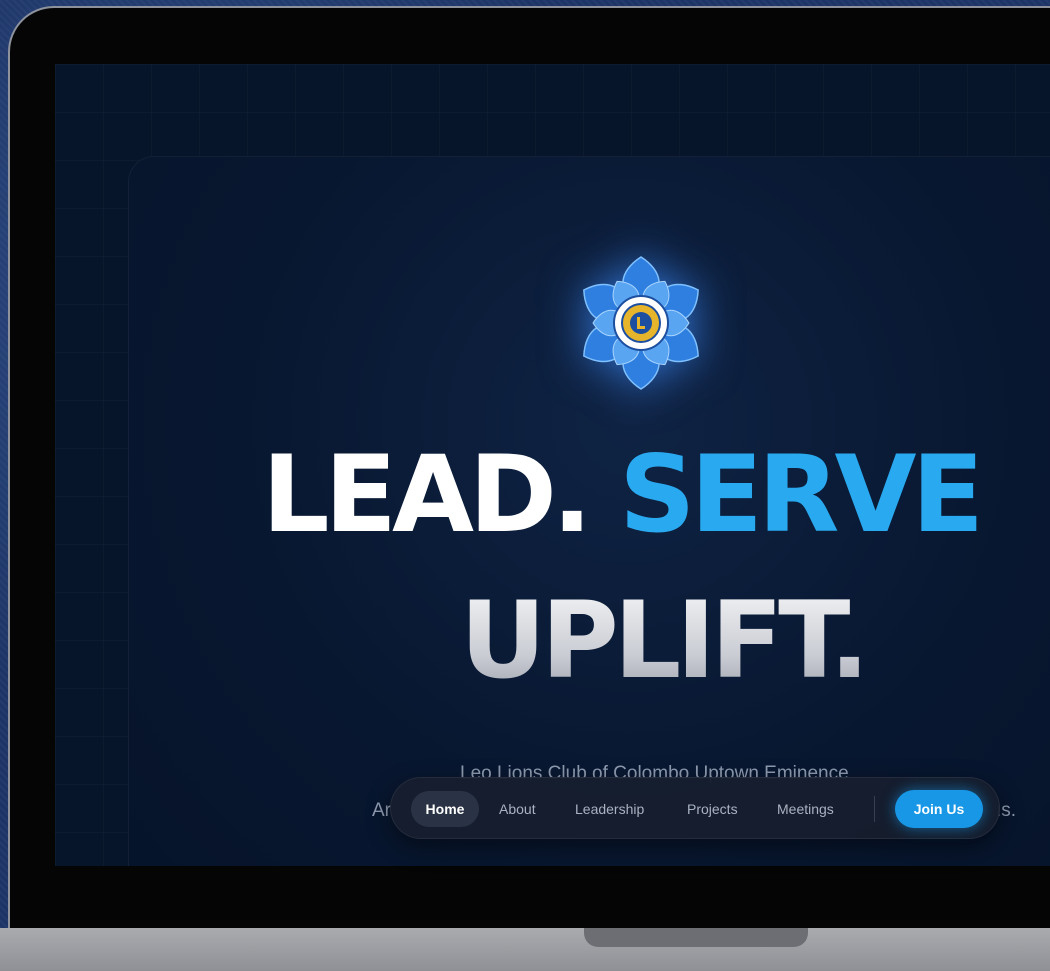 This screenshot has width=1050, height=971. Describe the element at coordinates (445, 809) in the screenshot. I see `nav-item-home: Home` at that location.